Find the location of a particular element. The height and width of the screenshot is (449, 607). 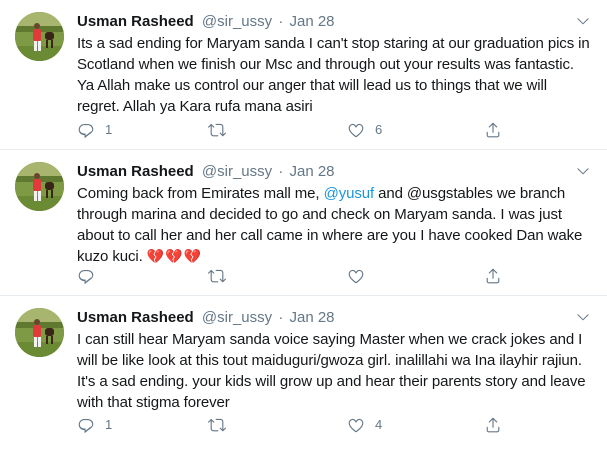

tweet-actions: 1 6 is located at coordinates (297, 130).